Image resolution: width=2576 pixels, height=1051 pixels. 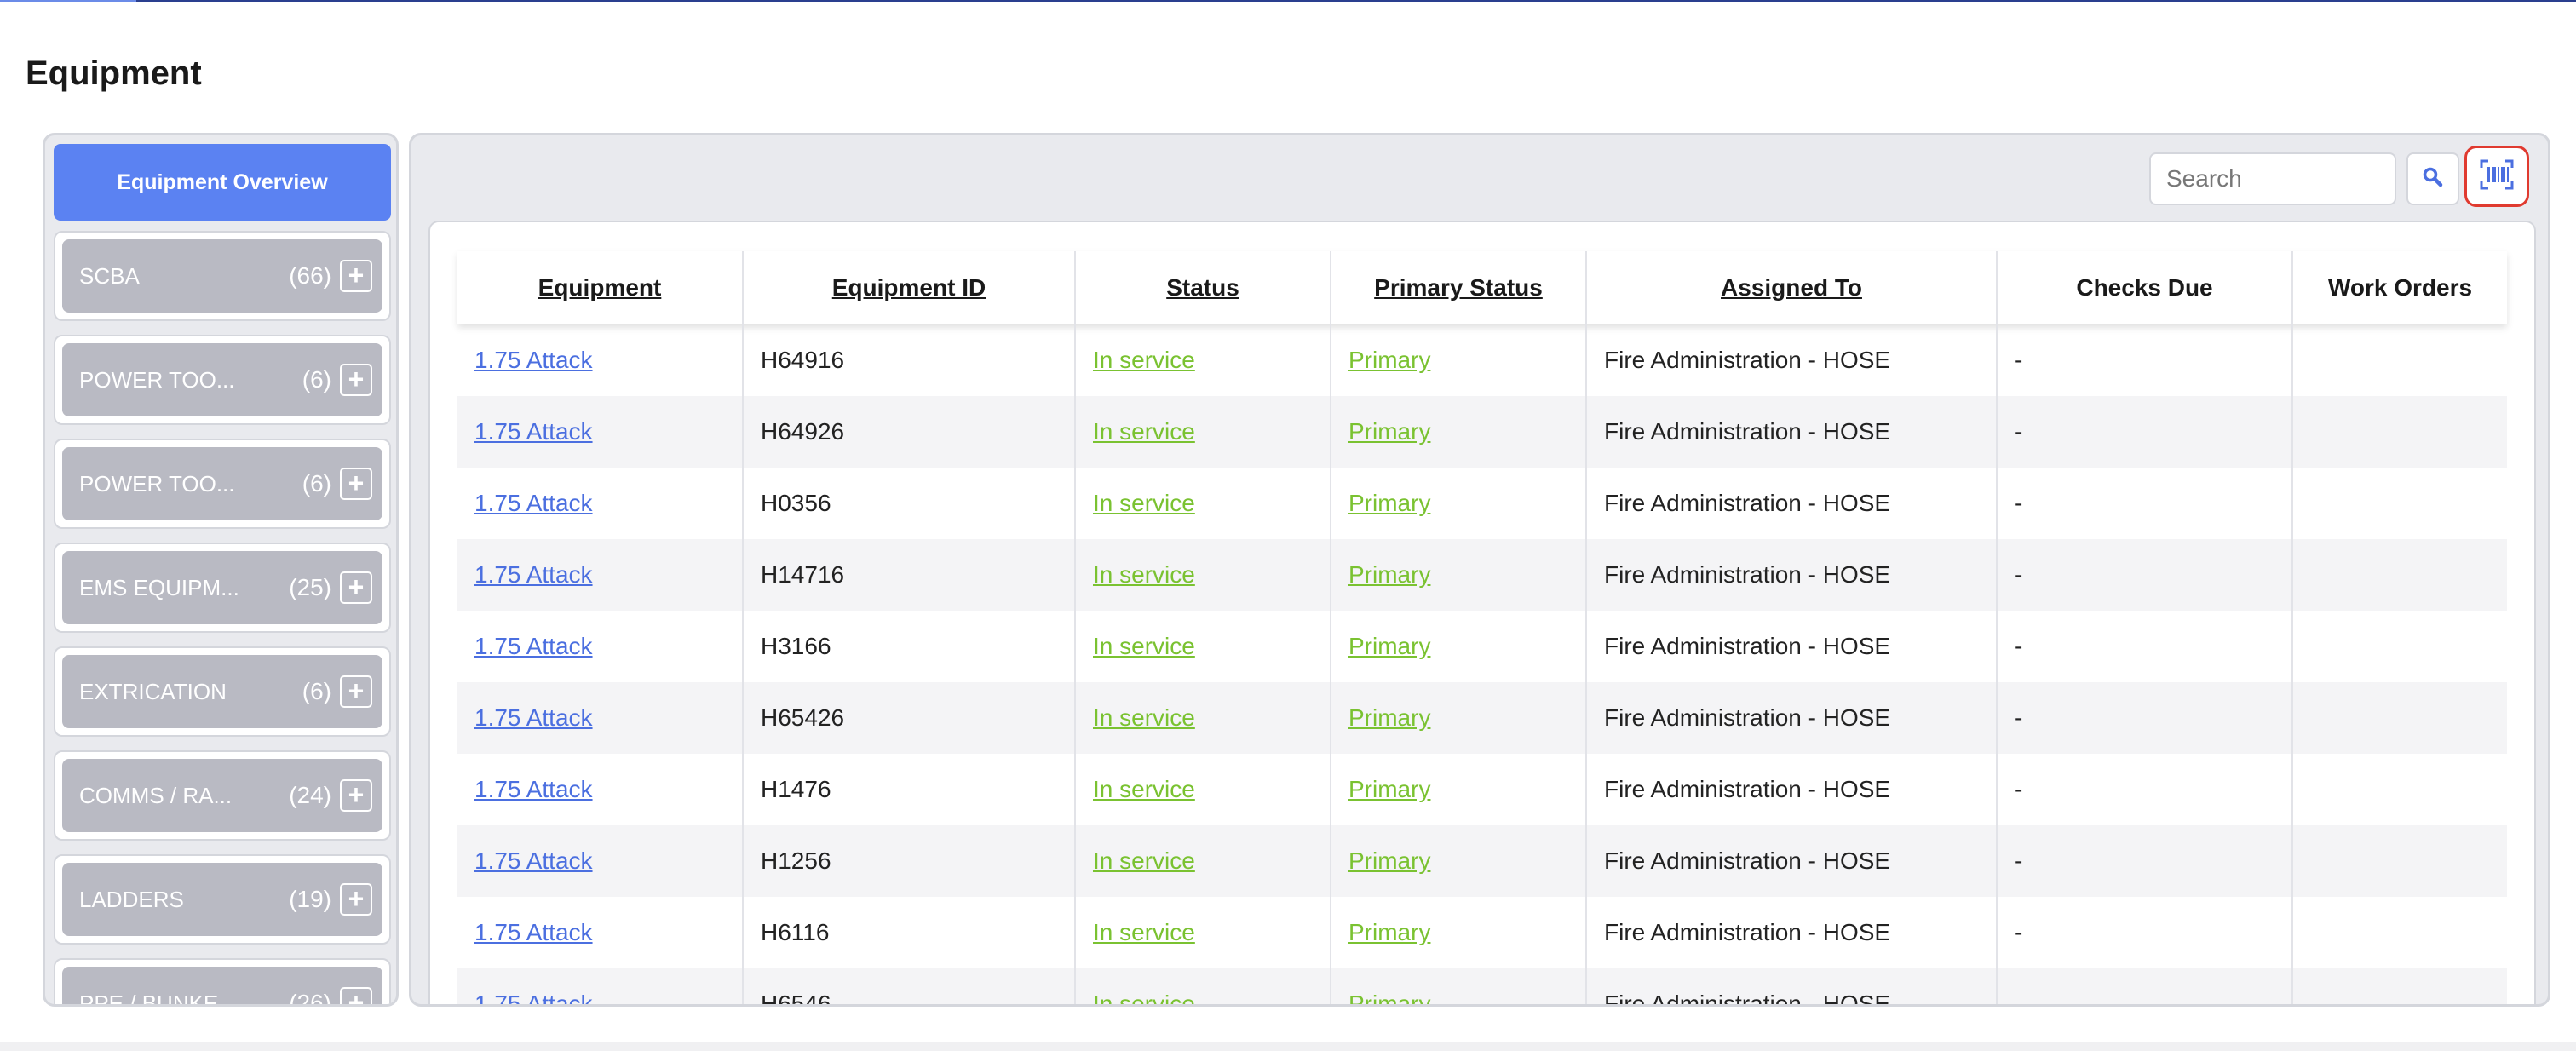 I want to click on category-card: LADDERS (19) +, so click(x=223, y=900).